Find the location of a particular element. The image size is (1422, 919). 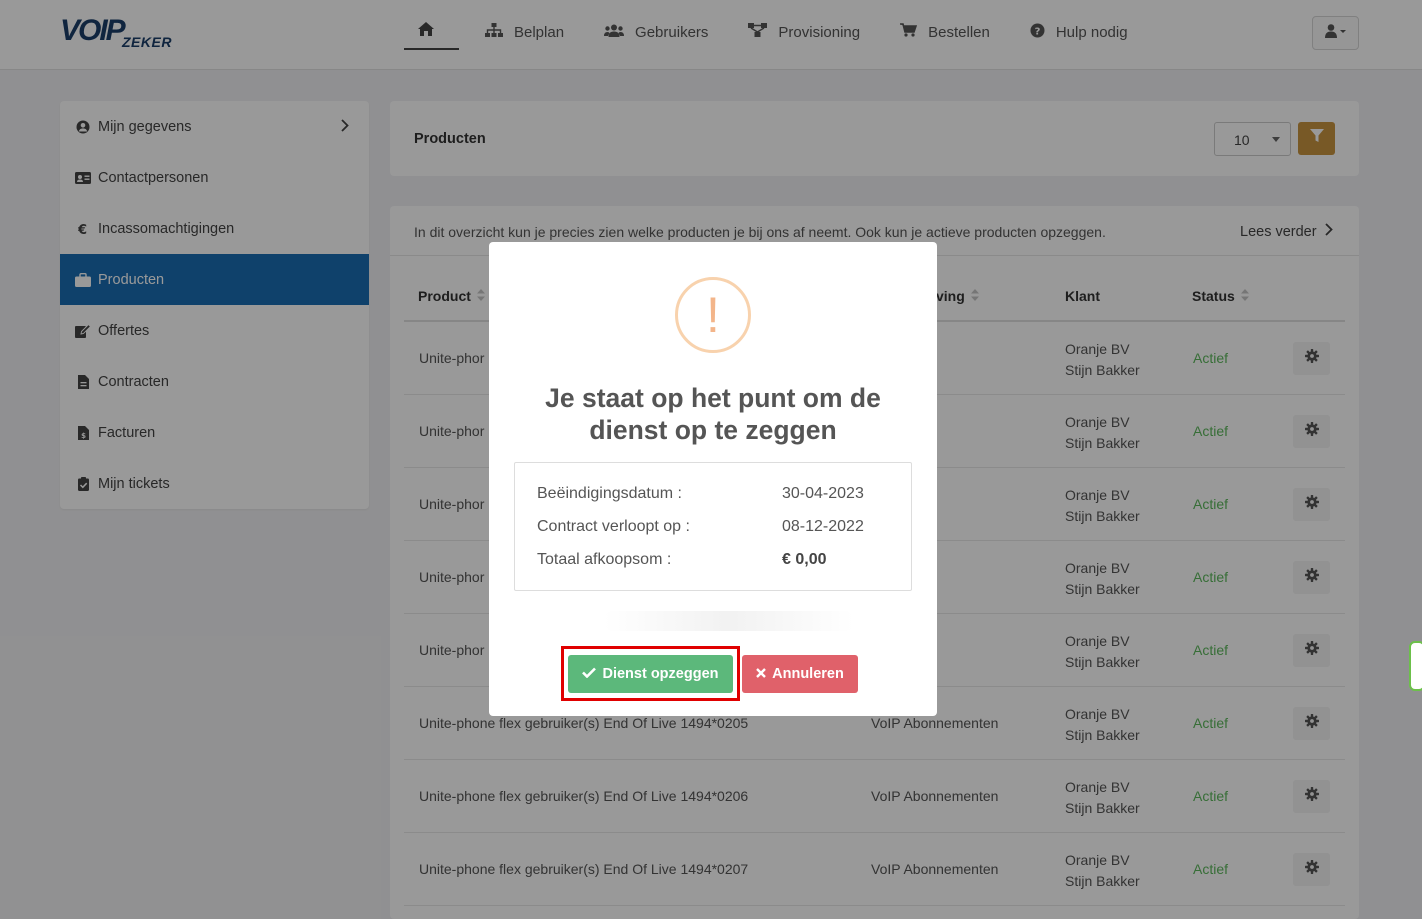

cancel-button: Annuleren is located at coordinates (800, 674).